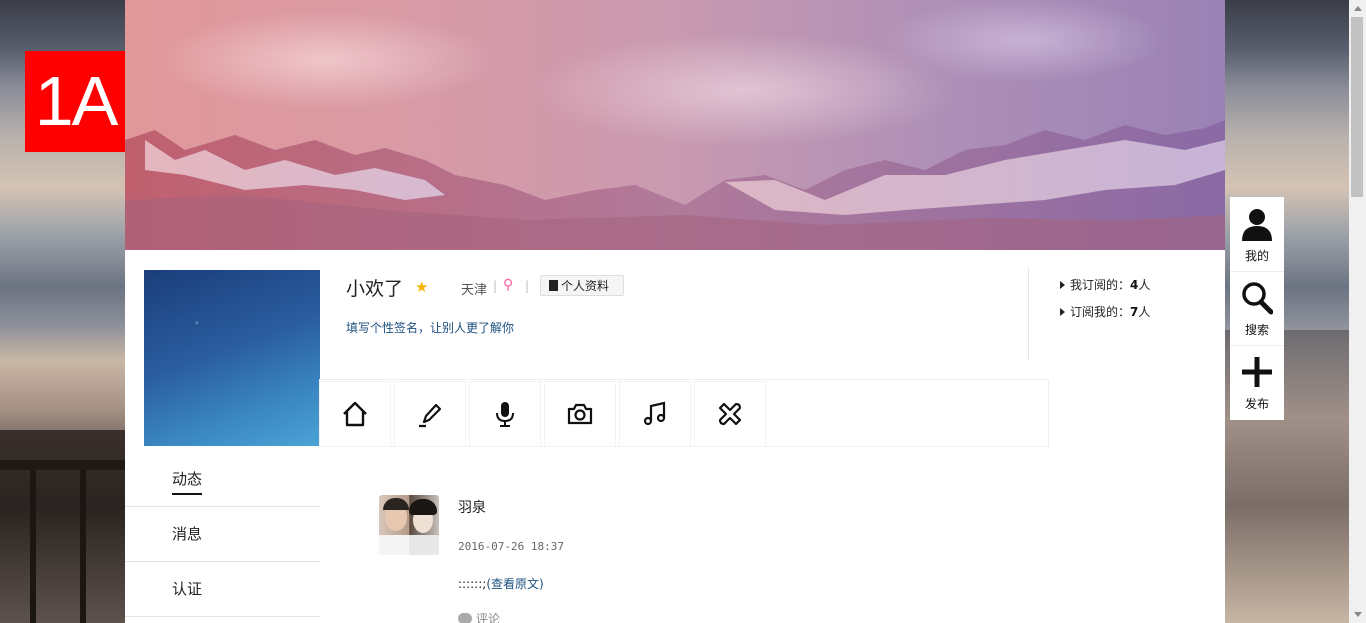 The image size is (1366, 623). What do you see at coordinates (1357, 8) in the screenshot?
I see `scroll-up-button` at bounding box center [1357, 8].